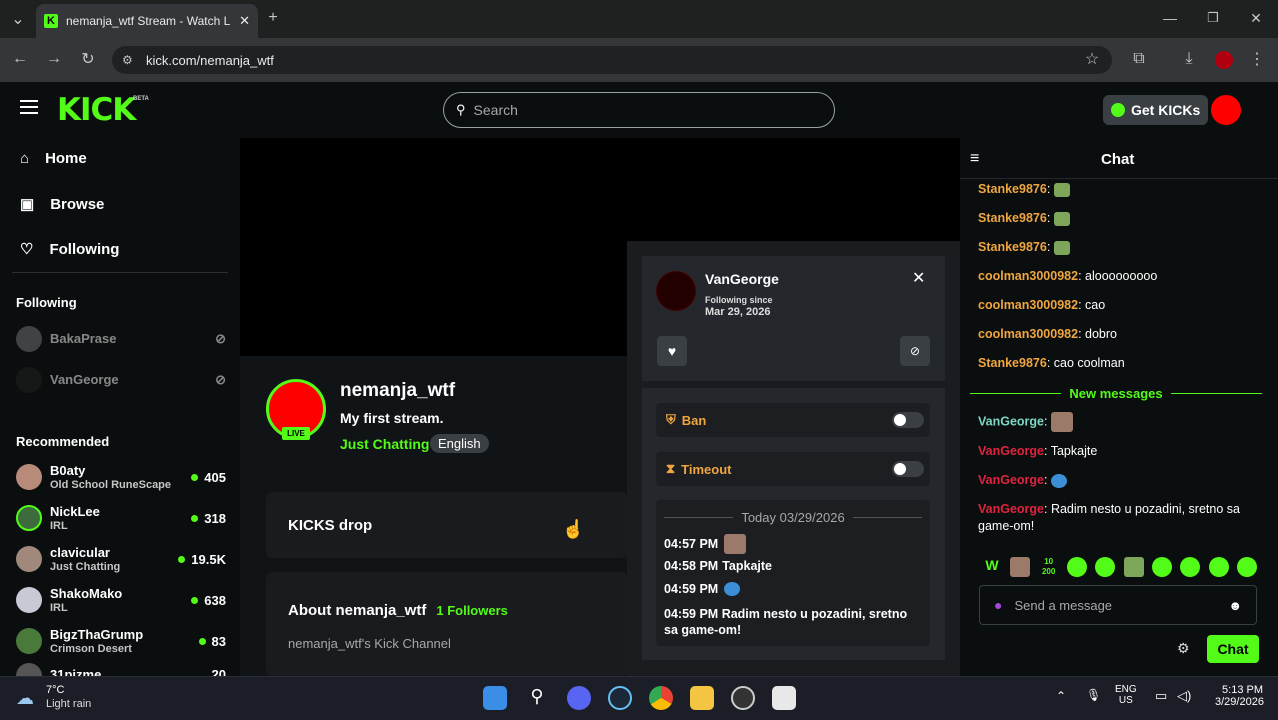 This screenshot has height=720, width=1278. I want to click on recommended-channel: 31pizme 20, so click(121, 669).